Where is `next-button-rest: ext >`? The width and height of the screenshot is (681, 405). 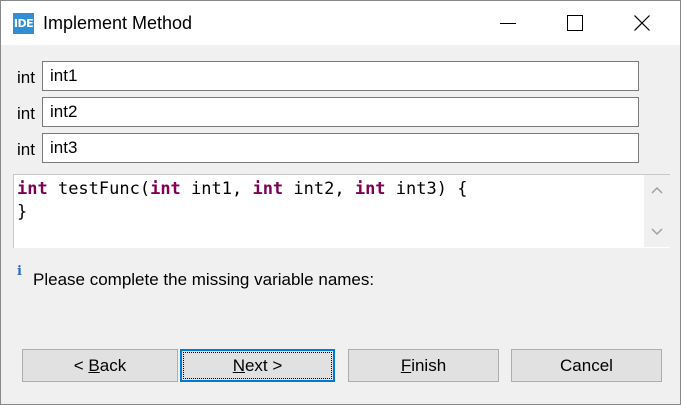
next-button-rest: ext > is located at coordinates (263, 365).